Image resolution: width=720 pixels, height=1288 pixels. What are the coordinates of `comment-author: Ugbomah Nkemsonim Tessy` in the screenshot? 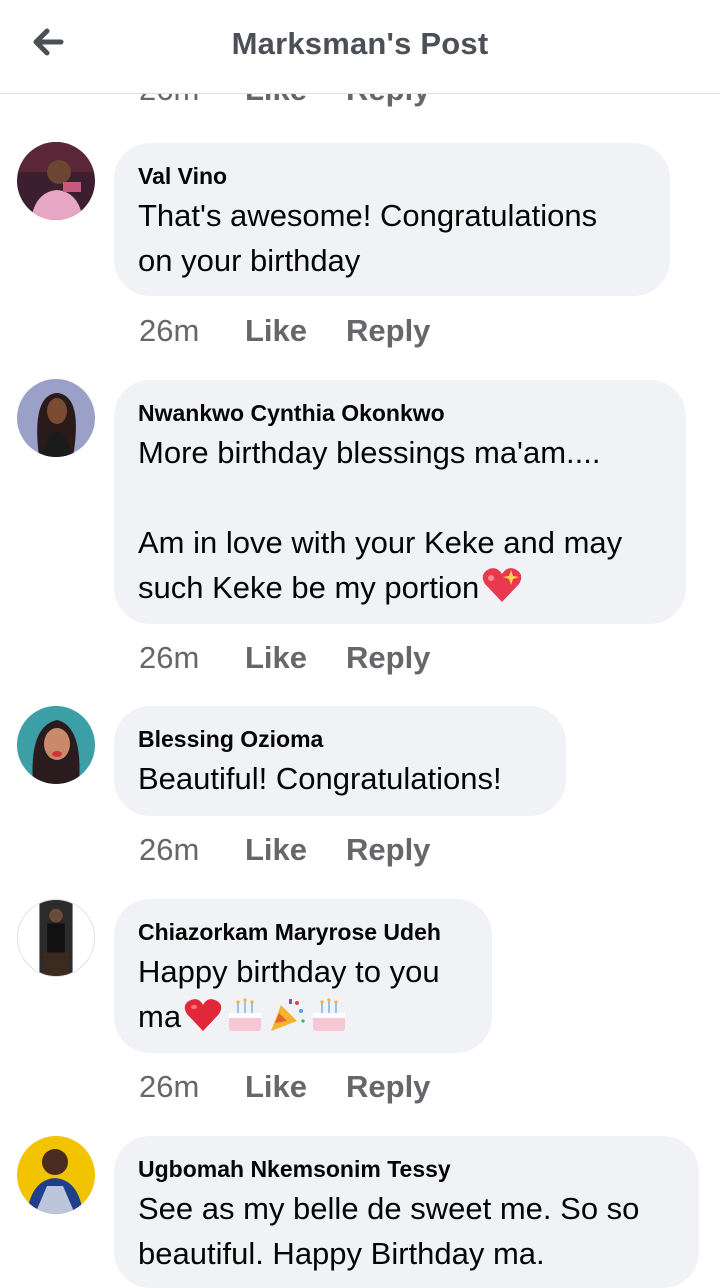 It's located at (405, 1169).